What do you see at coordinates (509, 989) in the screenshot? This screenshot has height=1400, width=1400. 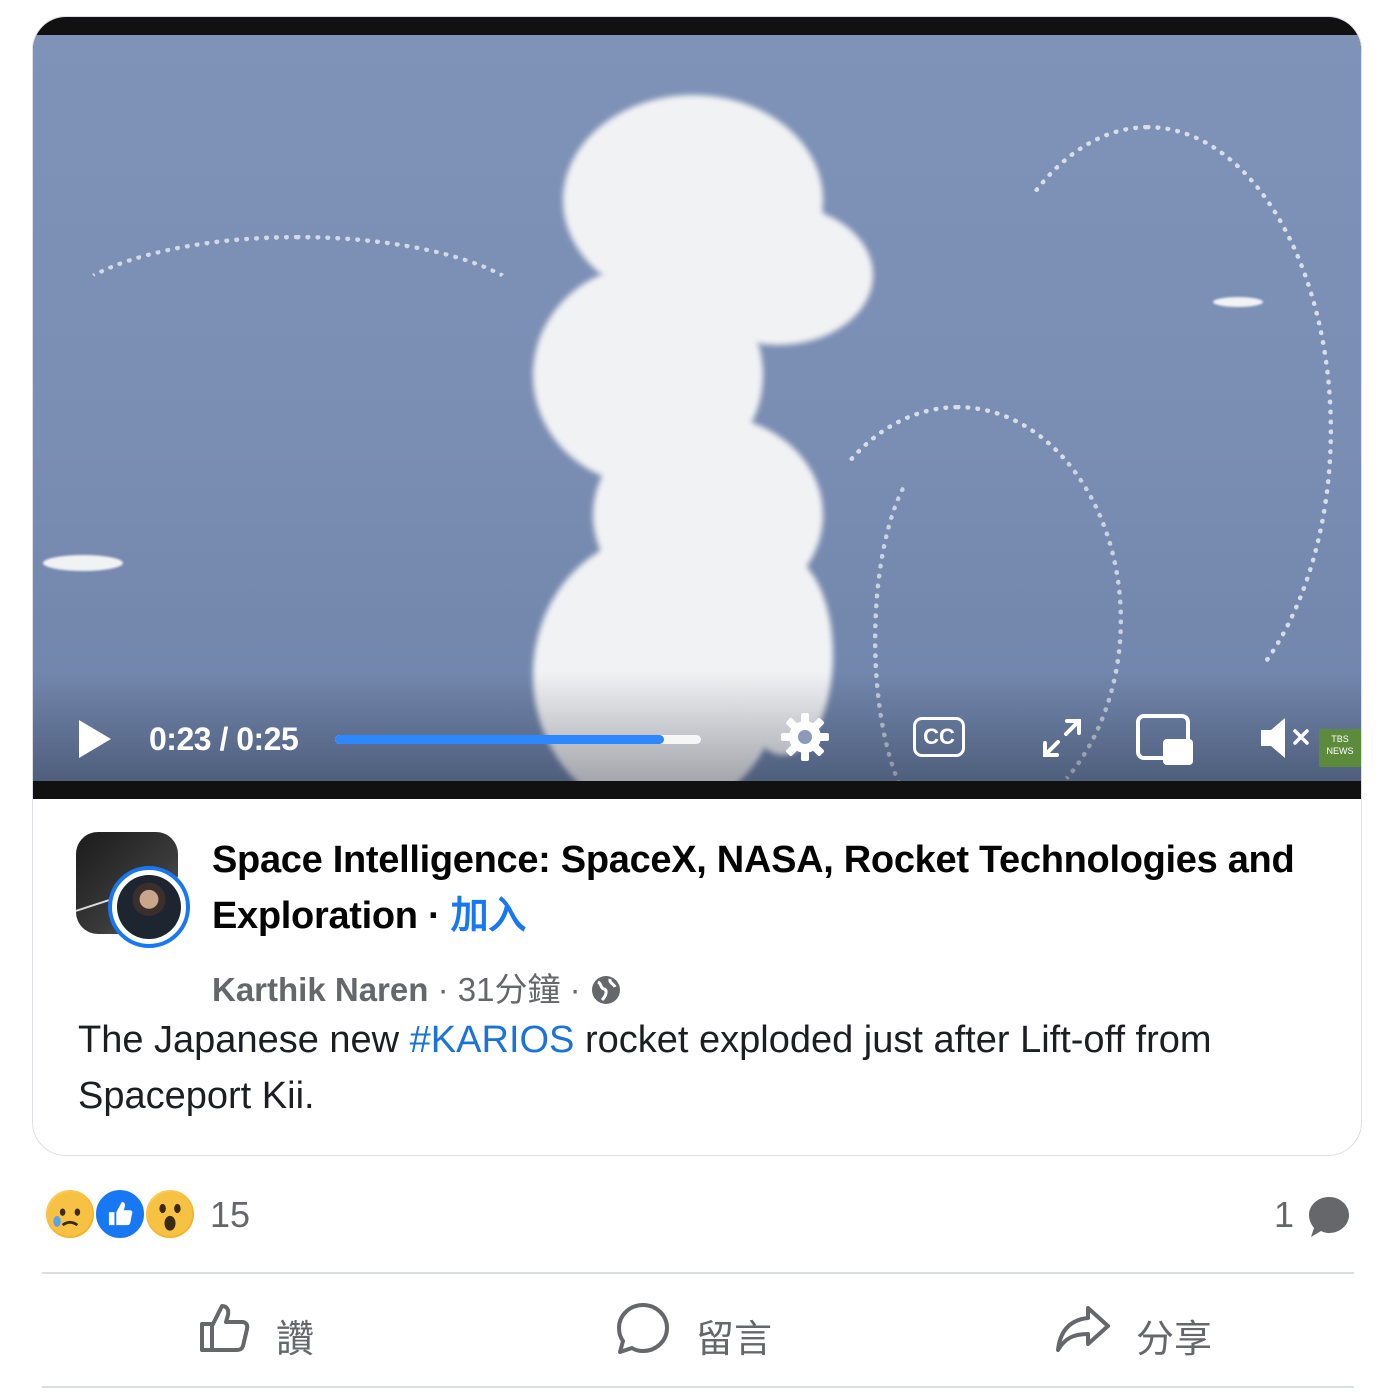 I see `post-timestamp: 31分鐘` at bounding box center [509, 989].